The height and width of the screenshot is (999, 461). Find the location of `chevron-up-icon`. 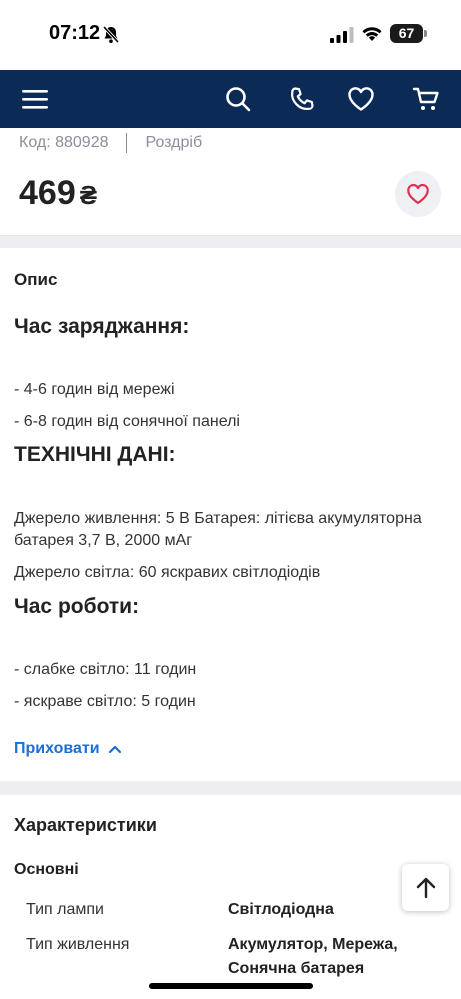

chevron-up-icon is located at coordinates (114, 749).